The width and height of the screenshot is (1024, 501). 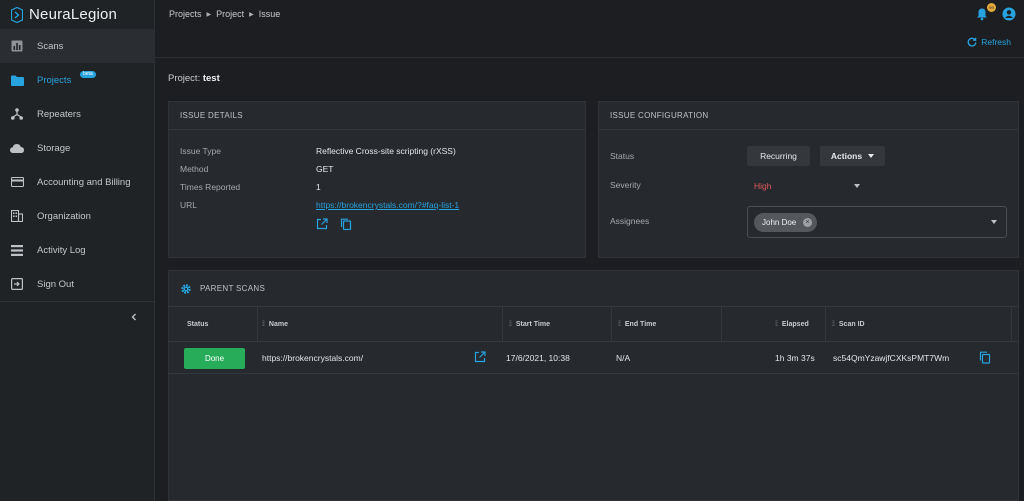 What do you see at coordinates (318, 187) in the screenshot?
I see `times-reported-value: 1` at bounding box center [318, 187].